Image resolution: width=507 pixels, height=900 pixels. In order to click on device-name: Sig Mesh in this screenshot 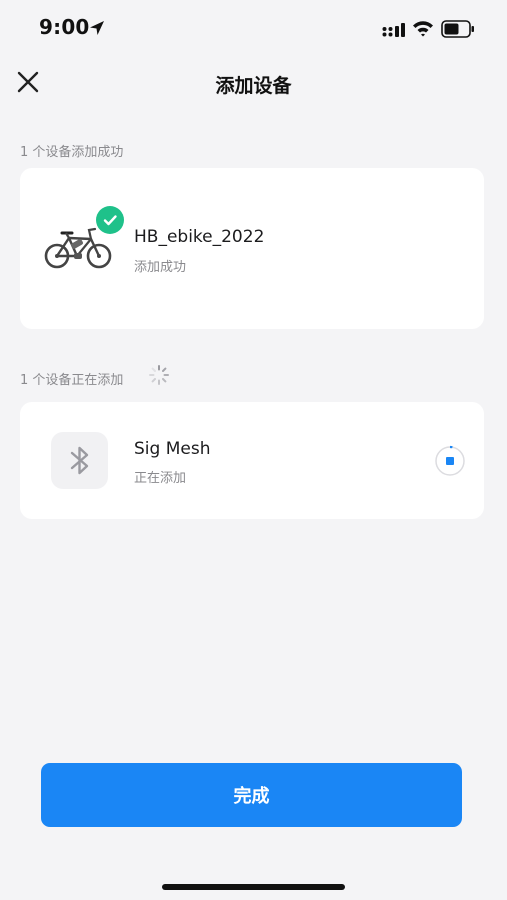, I will do `click(172, 449)`.